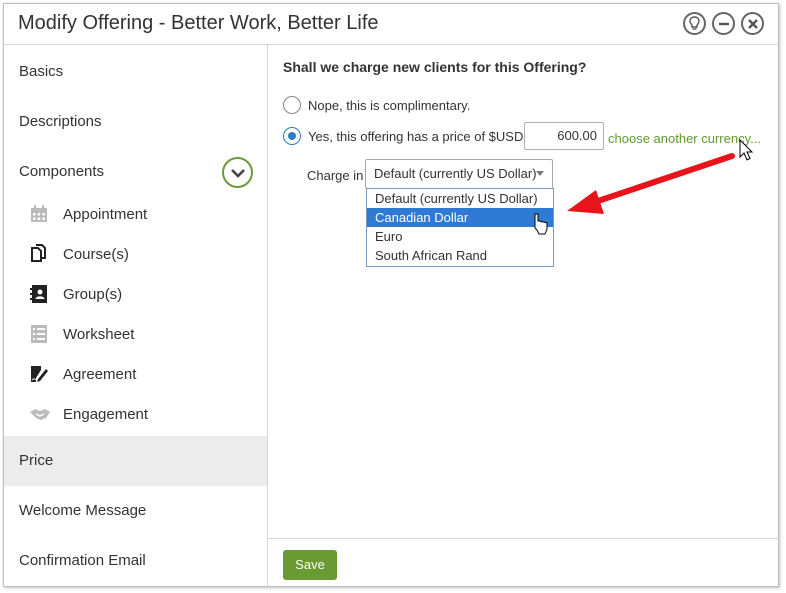 The width and height of the screenshot is (786, 593). I want to click on annotation-overlay, so click(644, 186).